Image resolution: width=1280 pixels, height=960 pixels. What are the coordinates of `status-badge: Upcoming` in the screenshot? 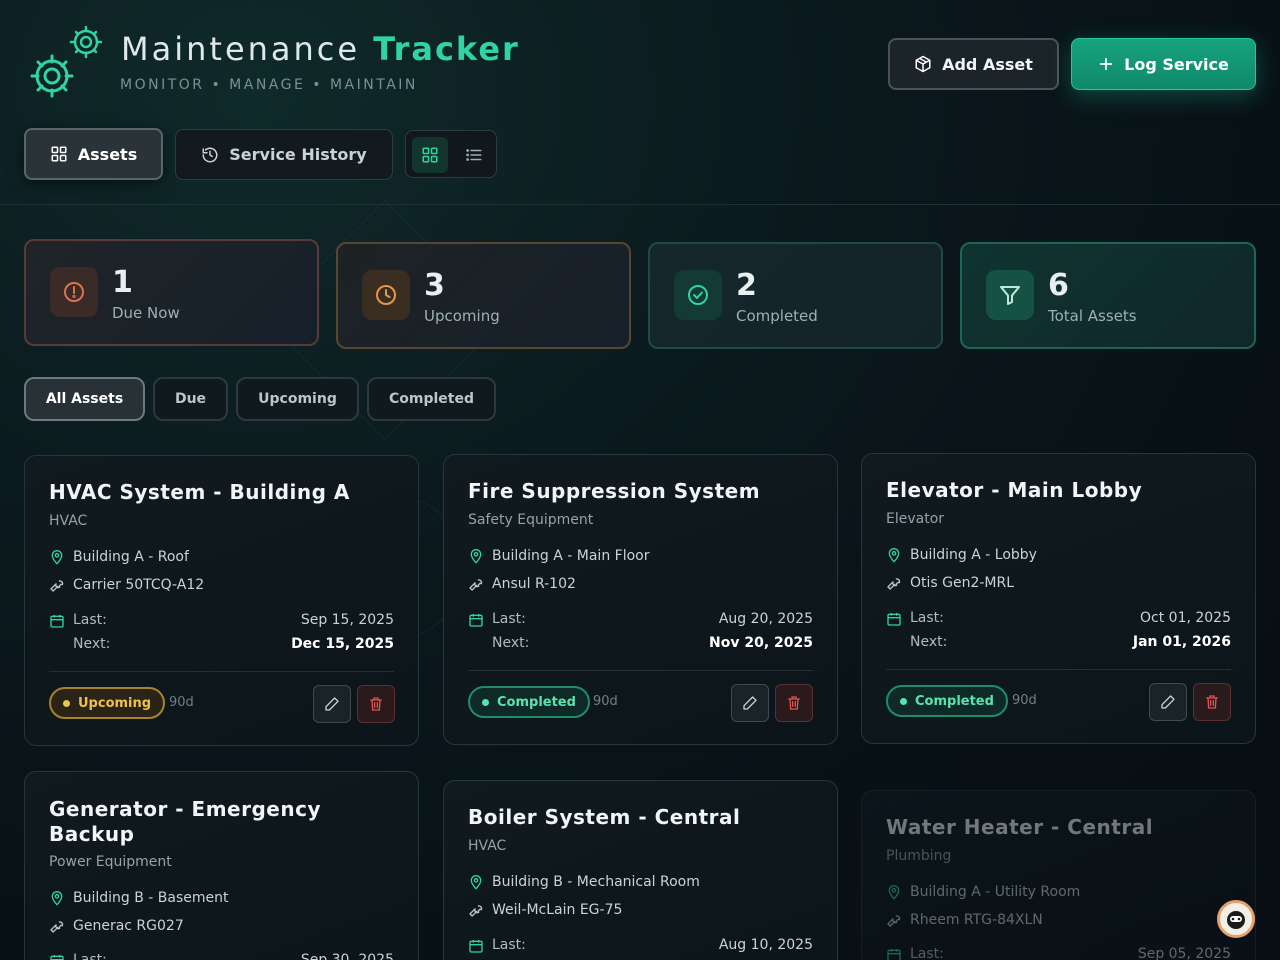 It's located at (107, 703).